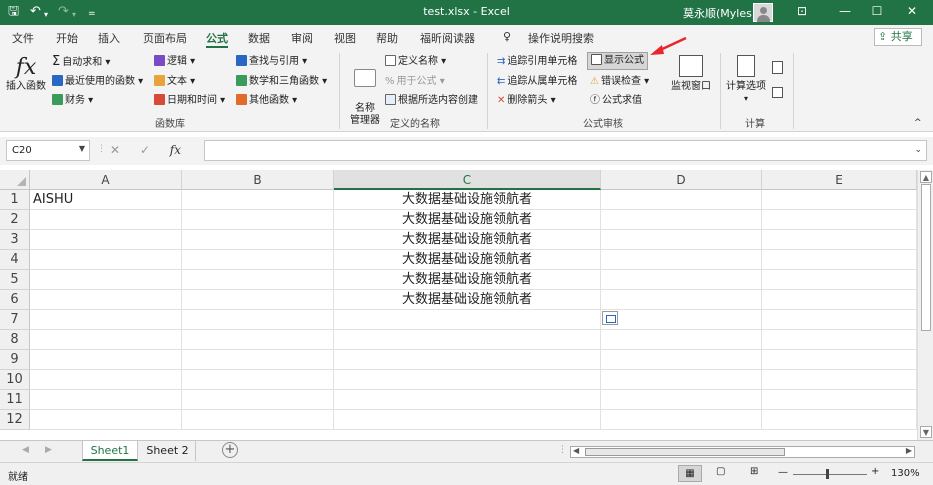 The image size is (933, 485). I want to click on cell-a4, so click(106, 260).